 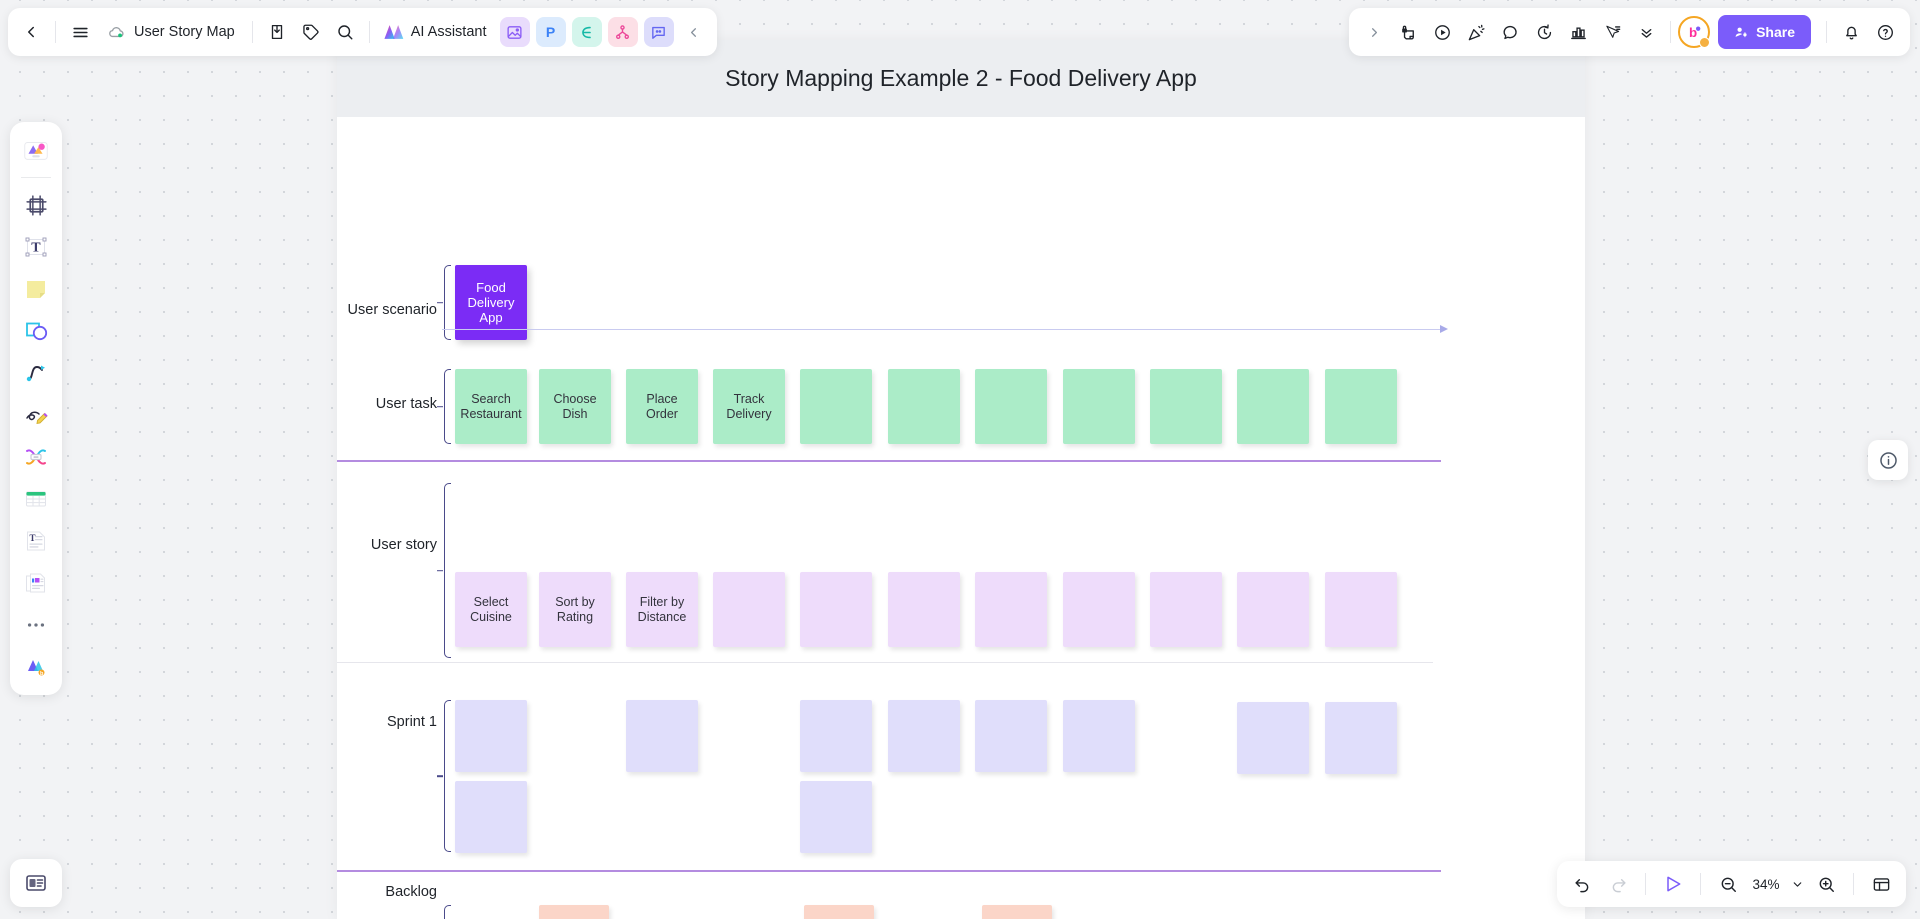 What do you see at coordinates (1578, 32) in the screenshot?
I see `vote-chart-icon` at bounding box center [1578, 32].